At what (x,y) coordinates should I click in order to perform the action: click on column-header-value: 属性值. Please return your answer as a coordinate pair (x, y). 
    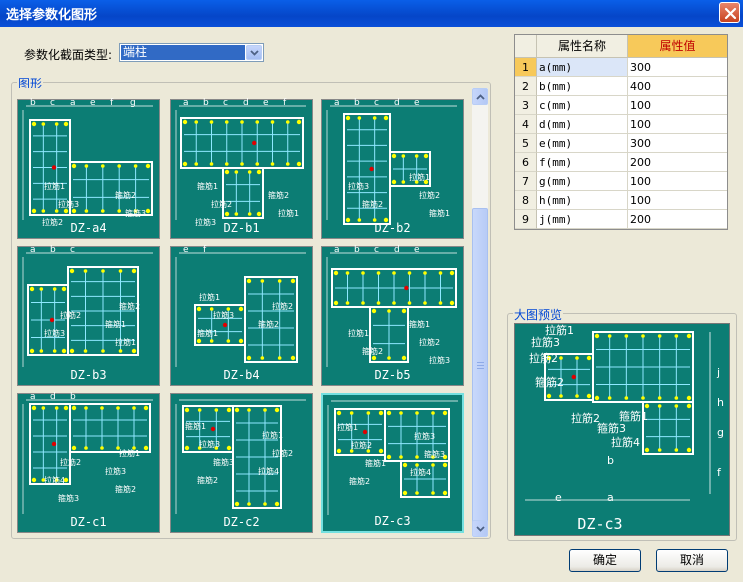
    Looking at the image, I should click on (677, 46).